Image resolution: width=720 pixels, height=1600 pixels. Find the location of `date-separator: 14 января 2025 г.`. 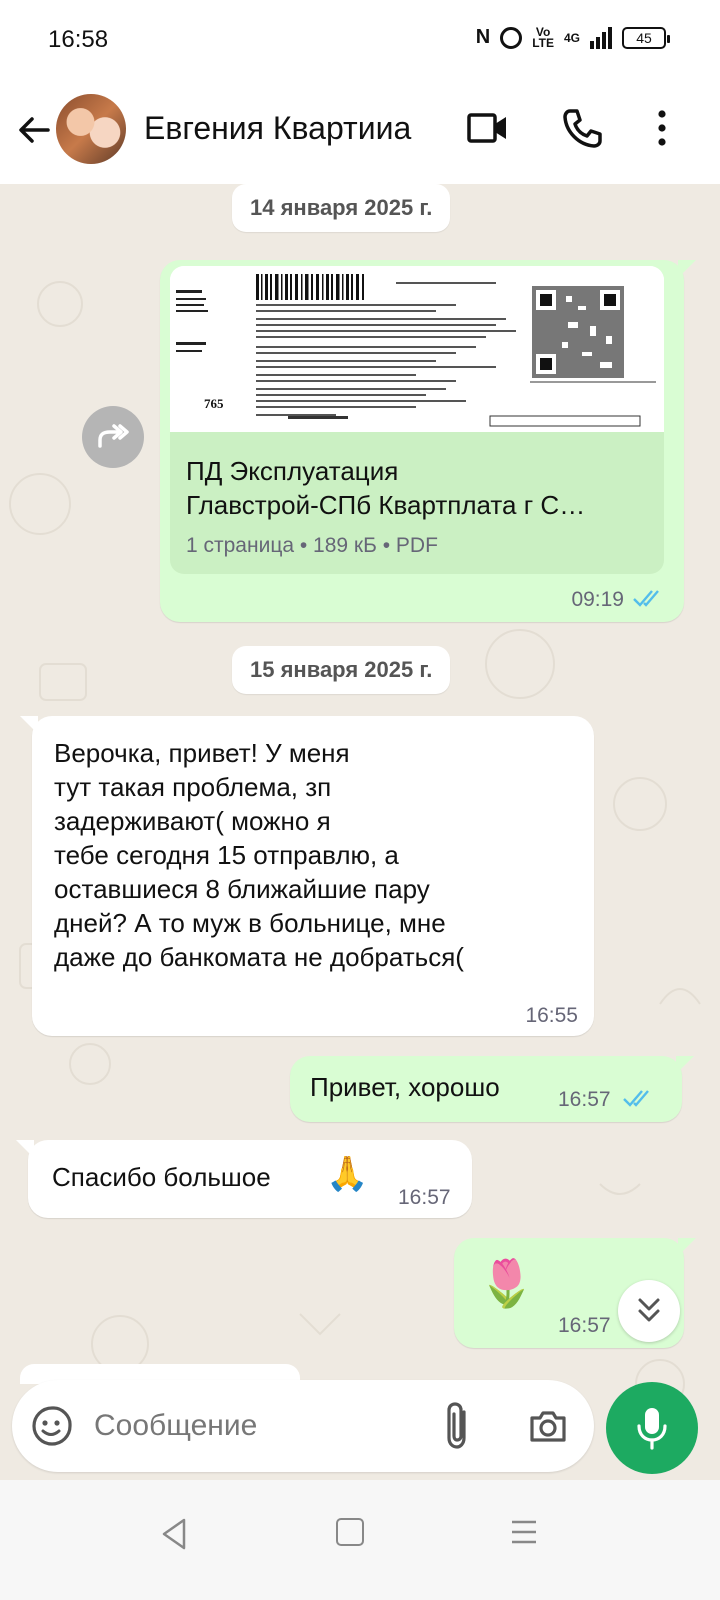

date-separator: 14 января 2025 г. is located at coordinates (341, 208).